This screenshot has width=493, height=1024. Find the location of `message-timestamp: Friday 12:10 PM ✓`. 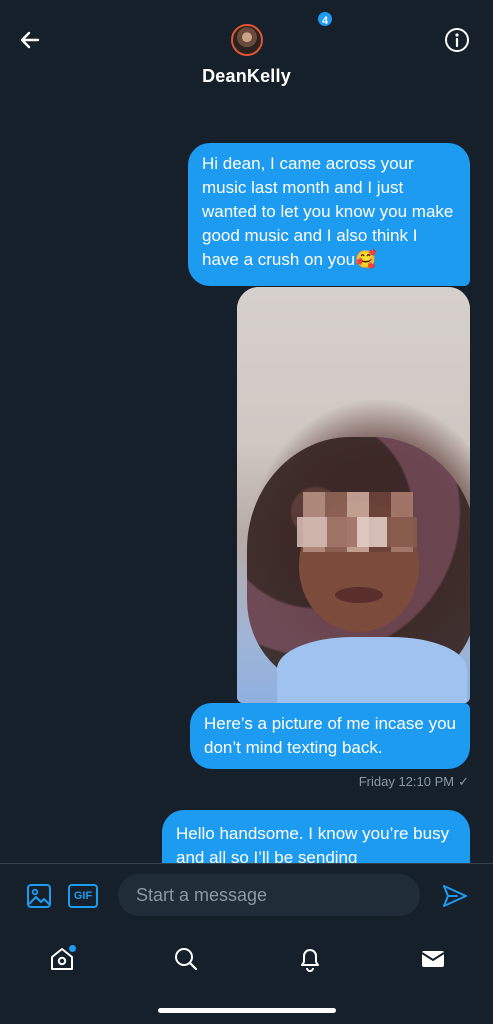

message-timestamp: Friday 12:10 PM ✓ is located at coordinates (414, 782).